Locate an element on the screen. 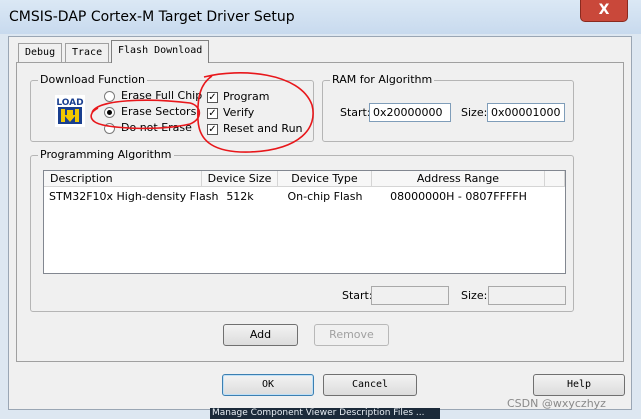  red-annotation-layer is located at coordinates (202, 112).